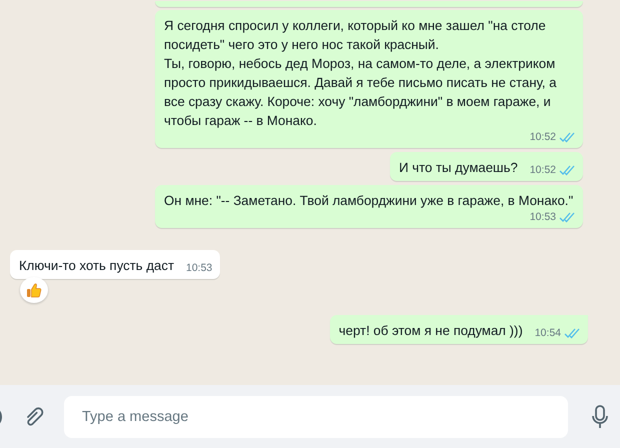  I want to click on message-time: 10:54, so click(547, 333).